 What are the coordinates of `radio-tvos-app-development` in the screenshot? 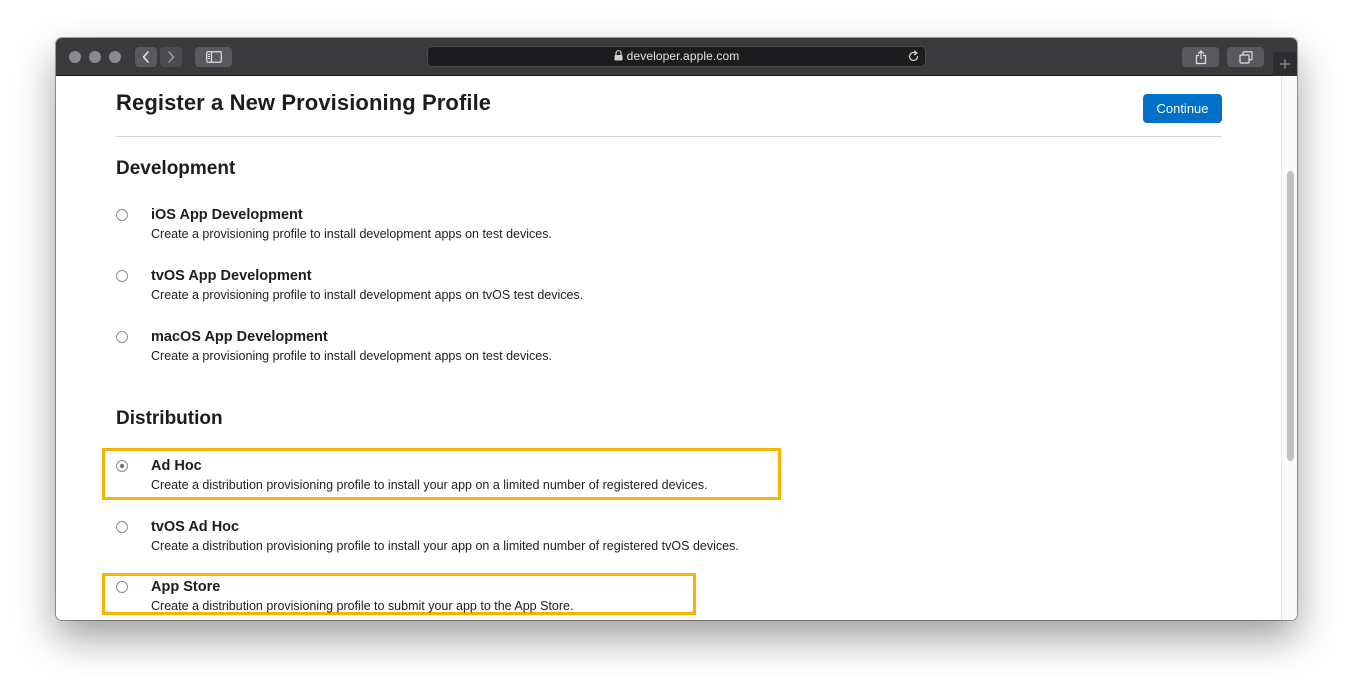 It's located at (122, 276).